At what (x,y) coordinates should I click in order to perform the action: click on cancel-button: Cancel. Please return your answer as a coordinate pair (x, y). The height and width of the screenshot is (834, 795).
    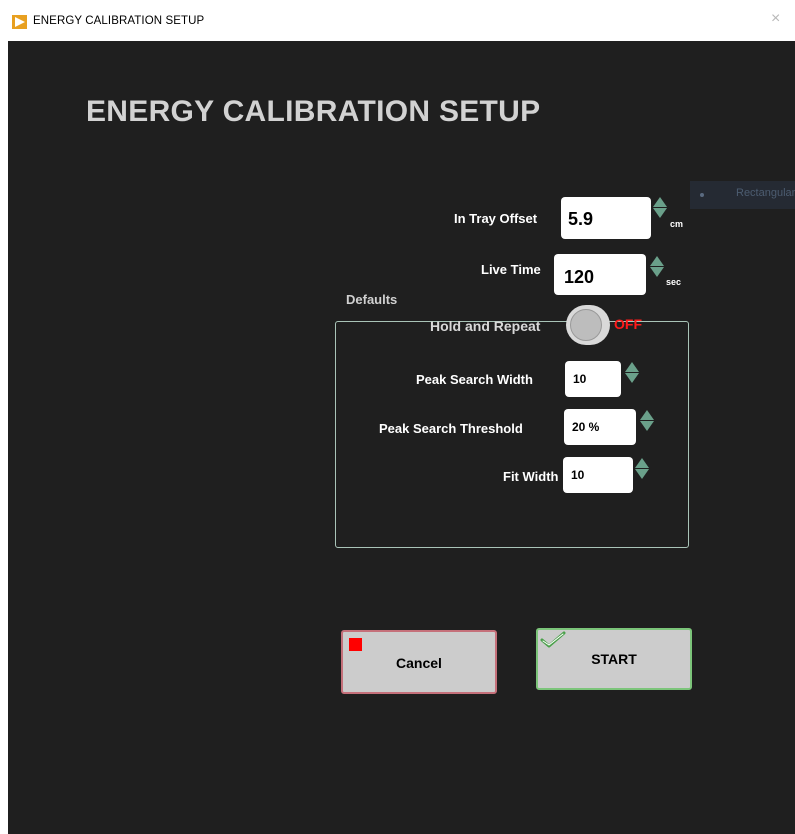
    Looking at the image, I should click on (419, 662).